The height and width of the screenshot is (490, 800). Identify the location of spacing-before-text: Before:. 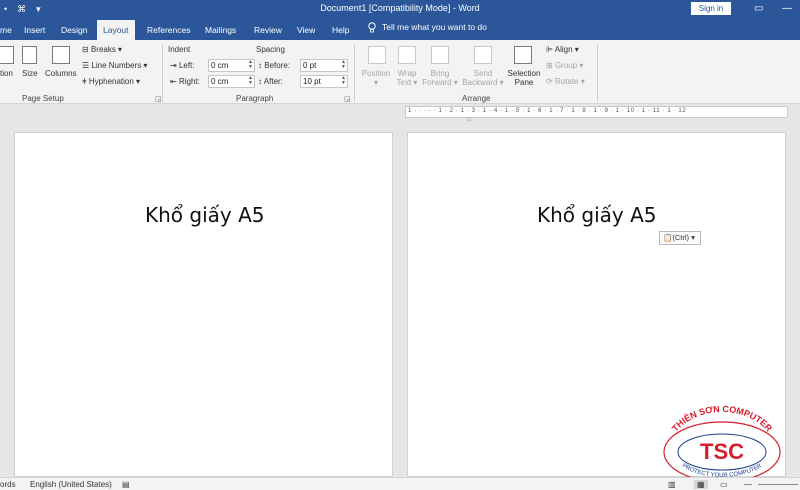
(277, 65).